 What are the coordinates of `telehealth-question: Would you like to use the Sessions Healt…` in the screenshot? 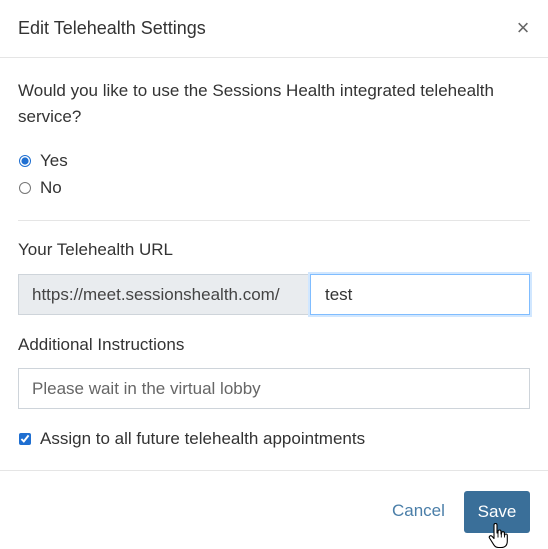 It's located at (256, 103).